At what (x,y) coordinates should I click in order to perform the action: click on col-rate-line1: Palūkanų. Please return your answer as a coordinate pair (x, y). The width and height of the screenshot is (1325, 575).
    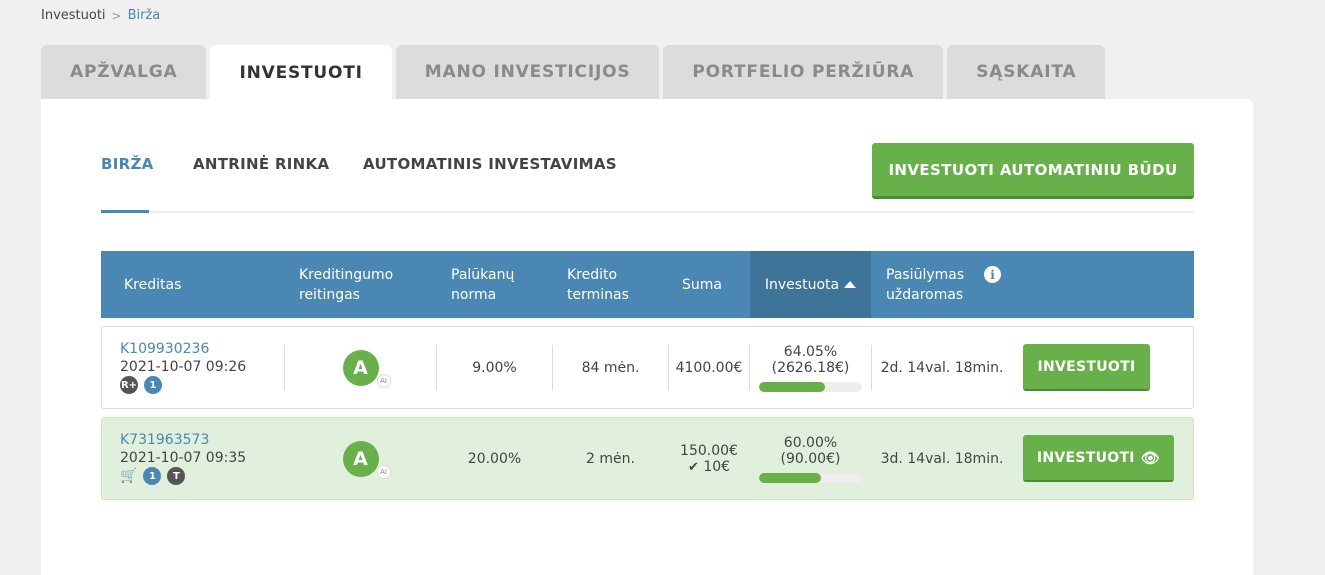
    Looking at the image, I should click on (483, 274).